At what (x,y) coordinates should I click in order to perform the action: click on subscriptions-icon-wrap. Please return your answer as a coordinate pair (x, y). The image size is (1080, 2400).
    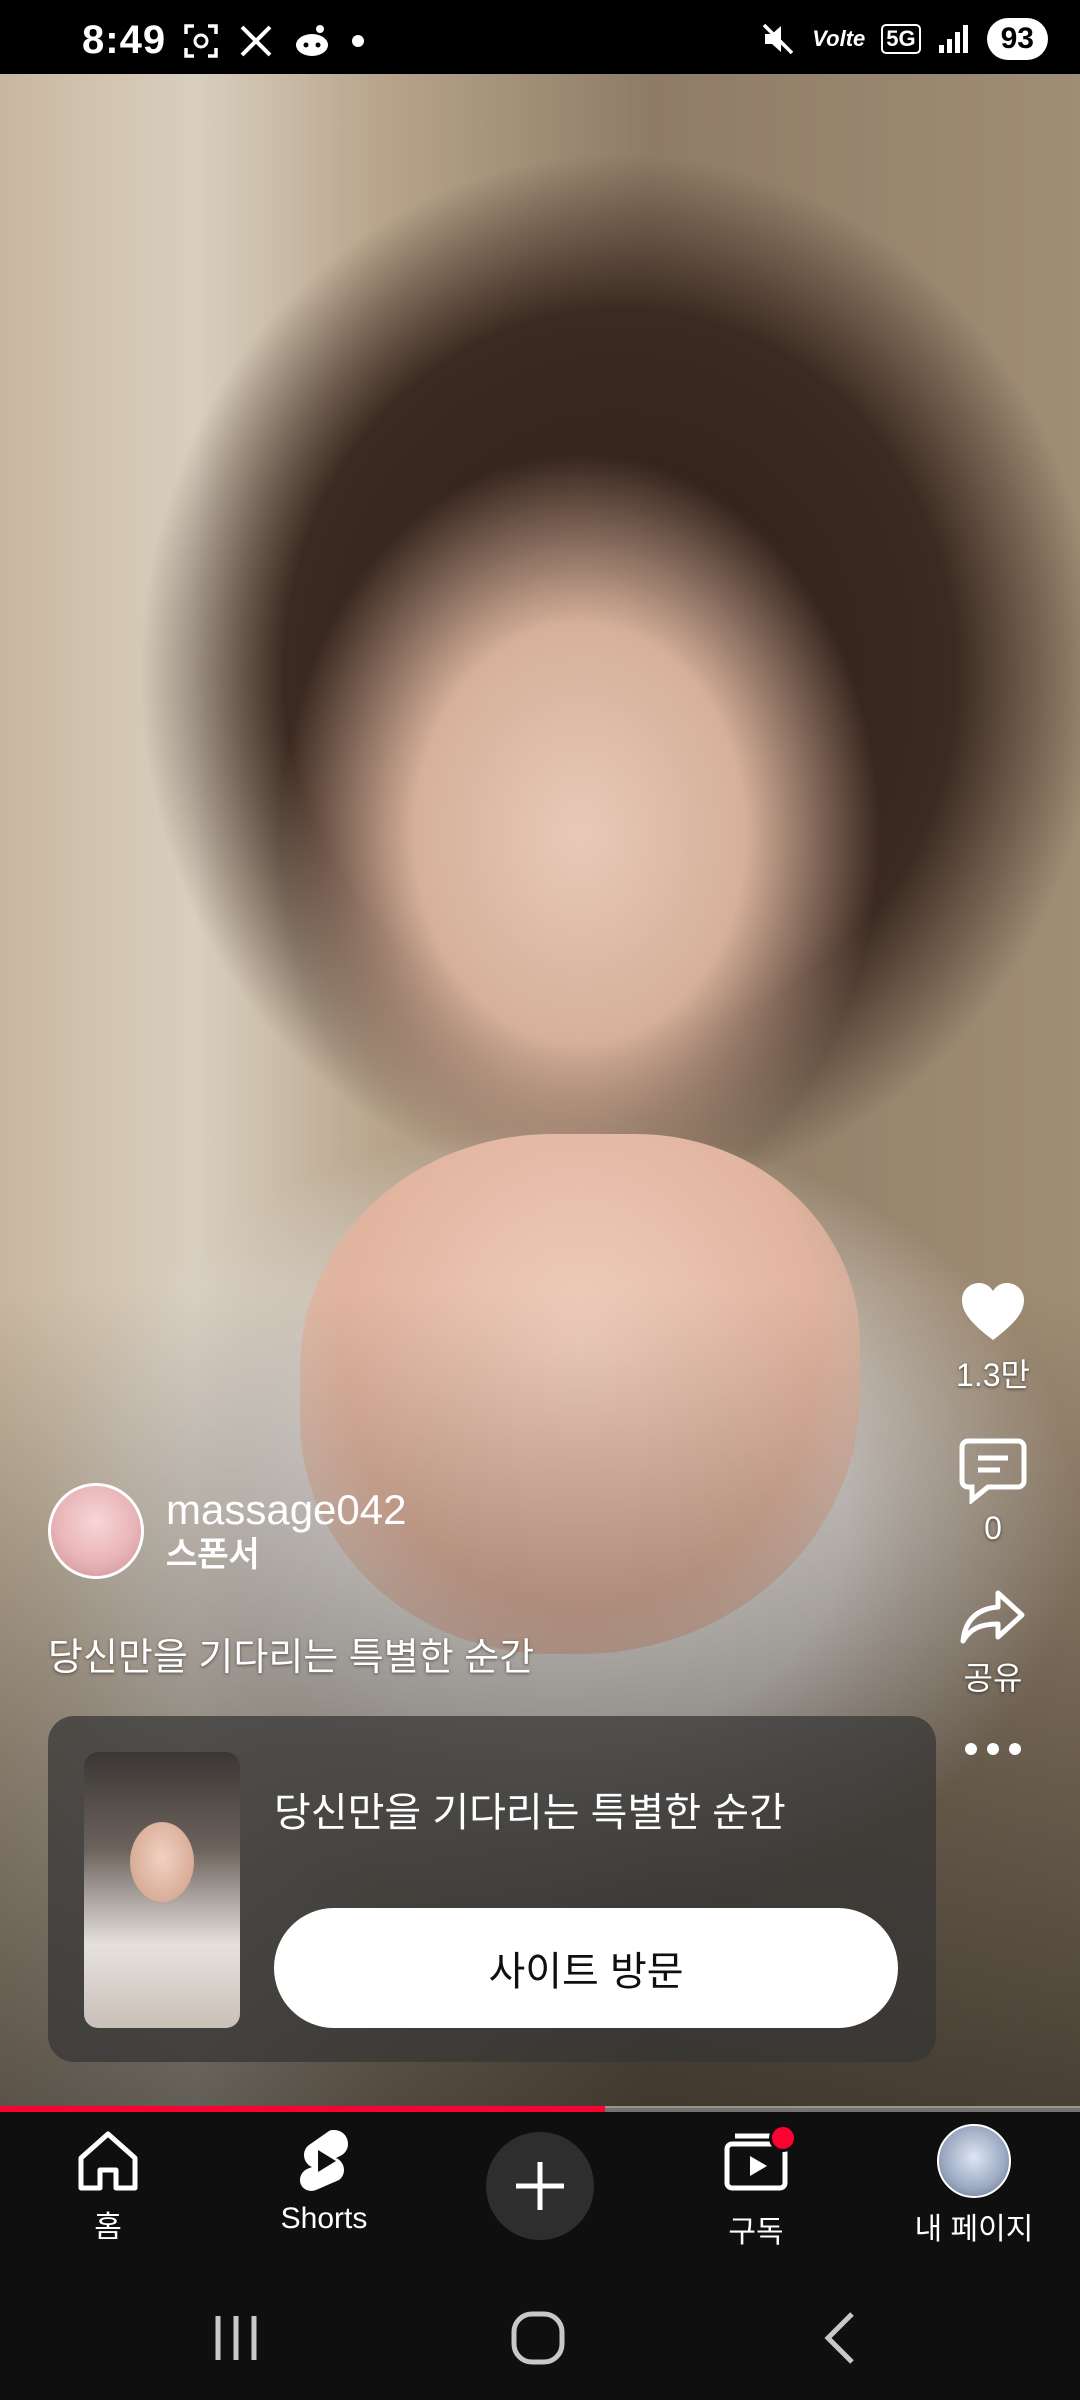
    Looking at the image, I should click on (759, 2162).